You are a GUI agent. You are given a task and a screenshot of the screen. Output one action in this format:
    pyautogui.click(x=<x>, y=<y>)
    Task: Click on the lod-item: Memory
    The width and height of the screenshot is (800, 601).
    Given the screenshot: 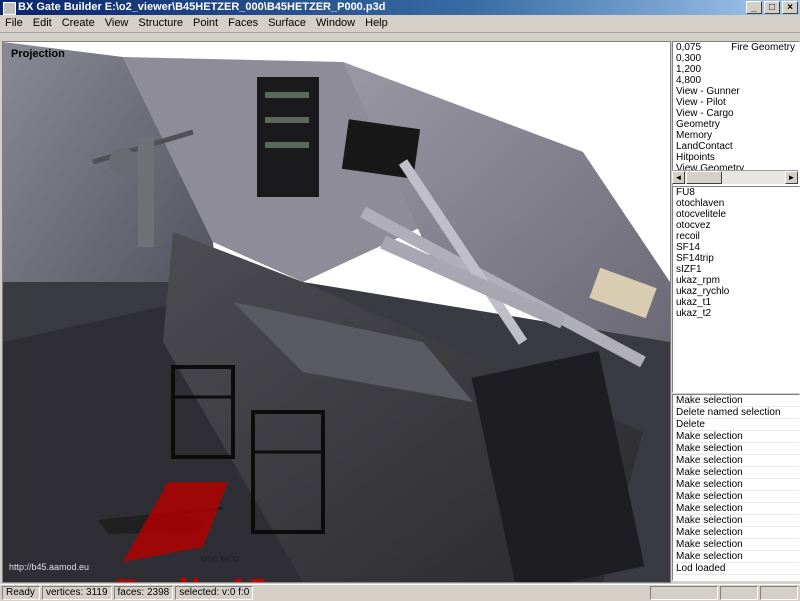 What is the action you would take?
    pyautogui.click(x=736, y=135)
    